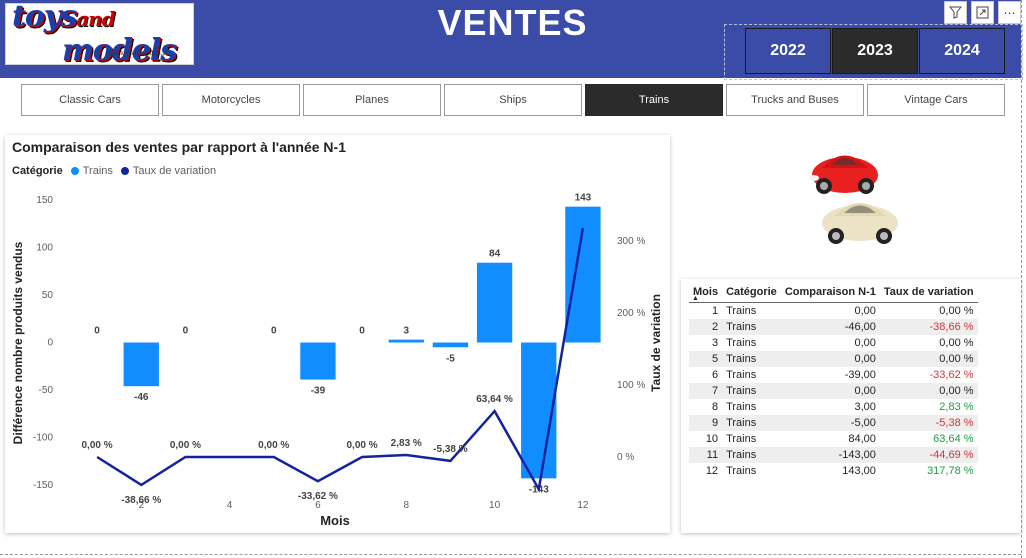 The image size is (1026, 558). Describe the element at coordinates (830, 455) in the screenshot. I see `cell-comparaison: -143,00` at that location.